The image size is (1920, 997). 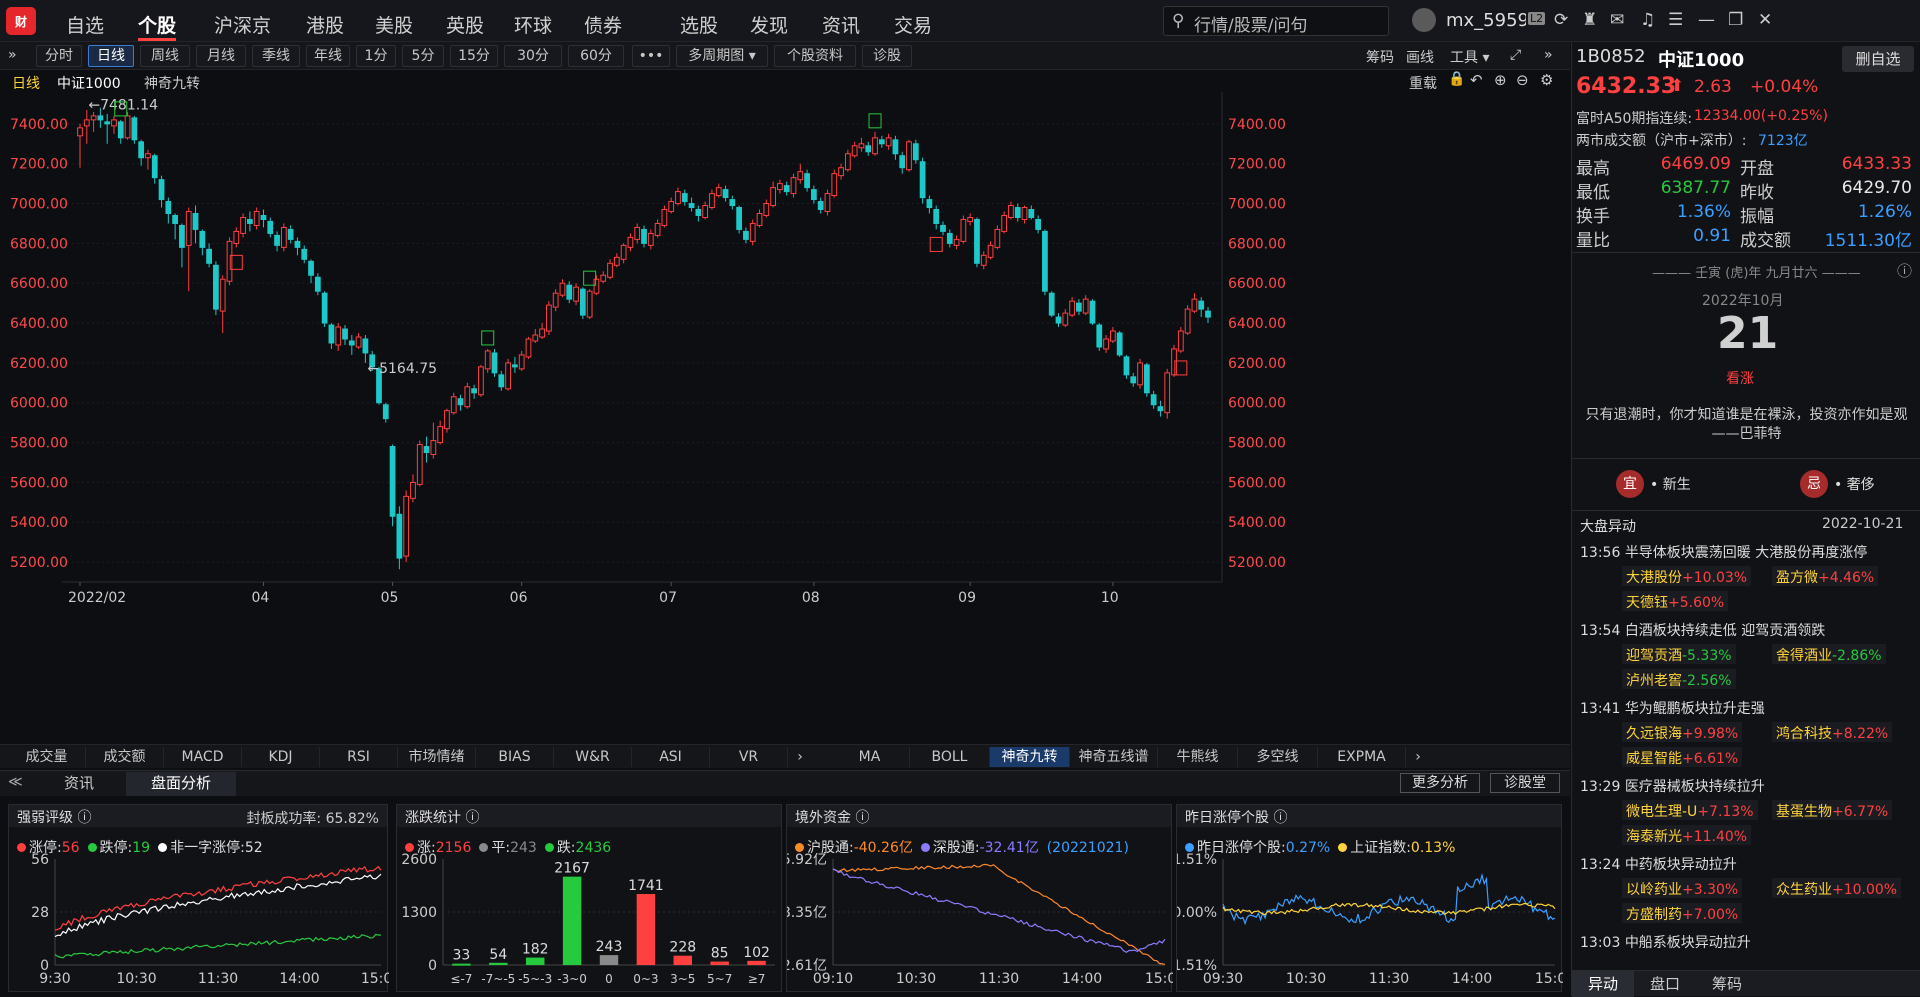 I want to click on nav-item-7: 债券, so click(x=611, y=24).